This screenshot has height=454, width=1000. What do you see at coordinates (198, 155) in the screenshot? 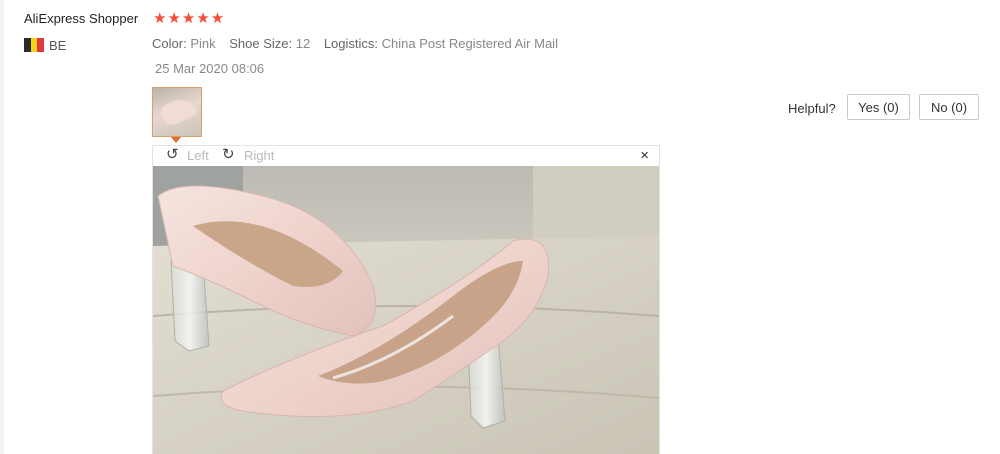
I see `rotate-left-button: Left` at bounding box center [198, 155].